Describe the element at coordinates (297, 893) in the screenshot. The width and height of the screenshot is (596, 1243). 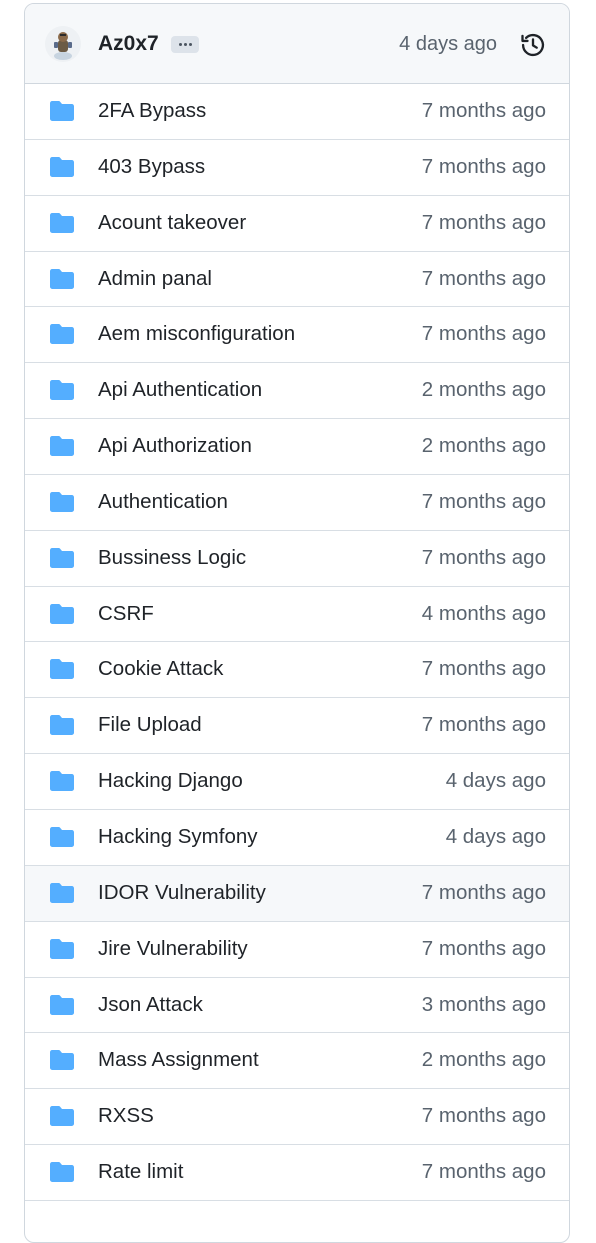
I see `file-row: IDOR Vulnerability 7 months ago` at that location.